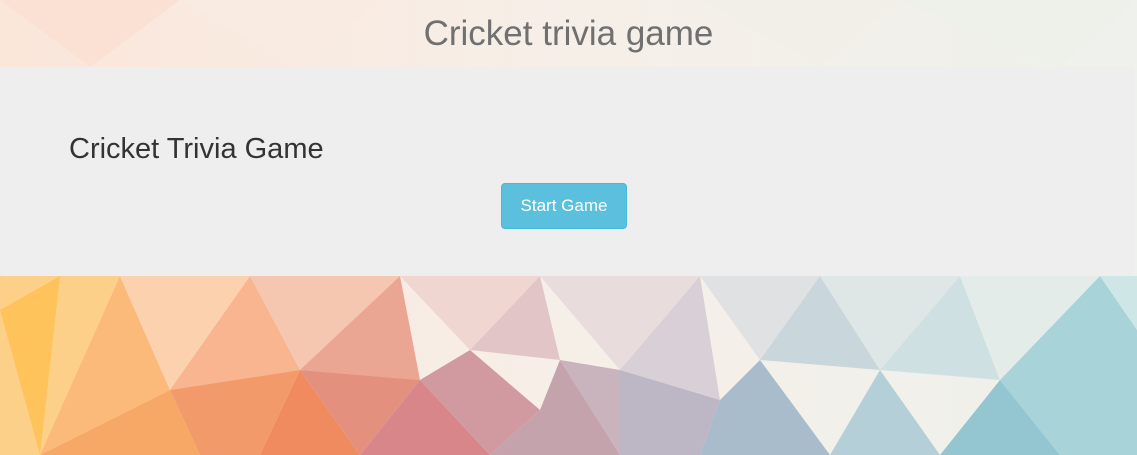  I want to click on start-game-button: Start Game, so click(564, 206).